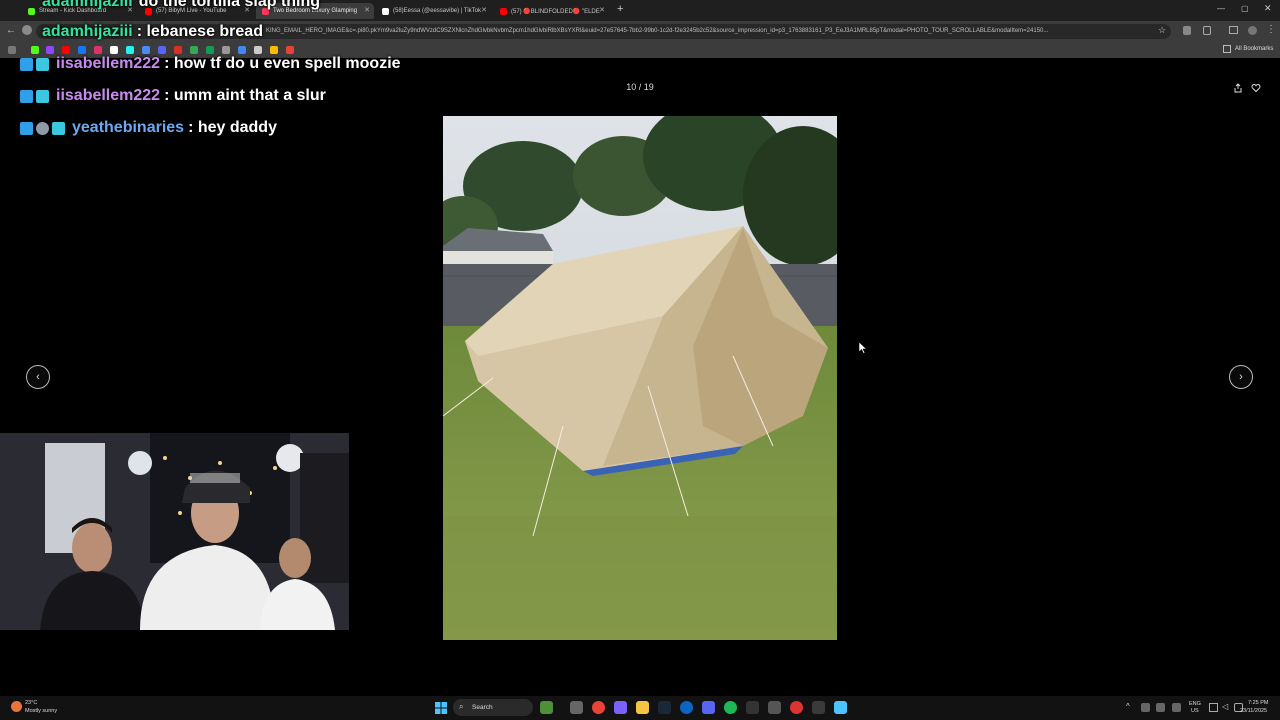 The width and height of the screenshot is (1280, 720). Describe the element at coordinates (546, 707) in the screenshot. I see `search-highlight-icon` at that location.